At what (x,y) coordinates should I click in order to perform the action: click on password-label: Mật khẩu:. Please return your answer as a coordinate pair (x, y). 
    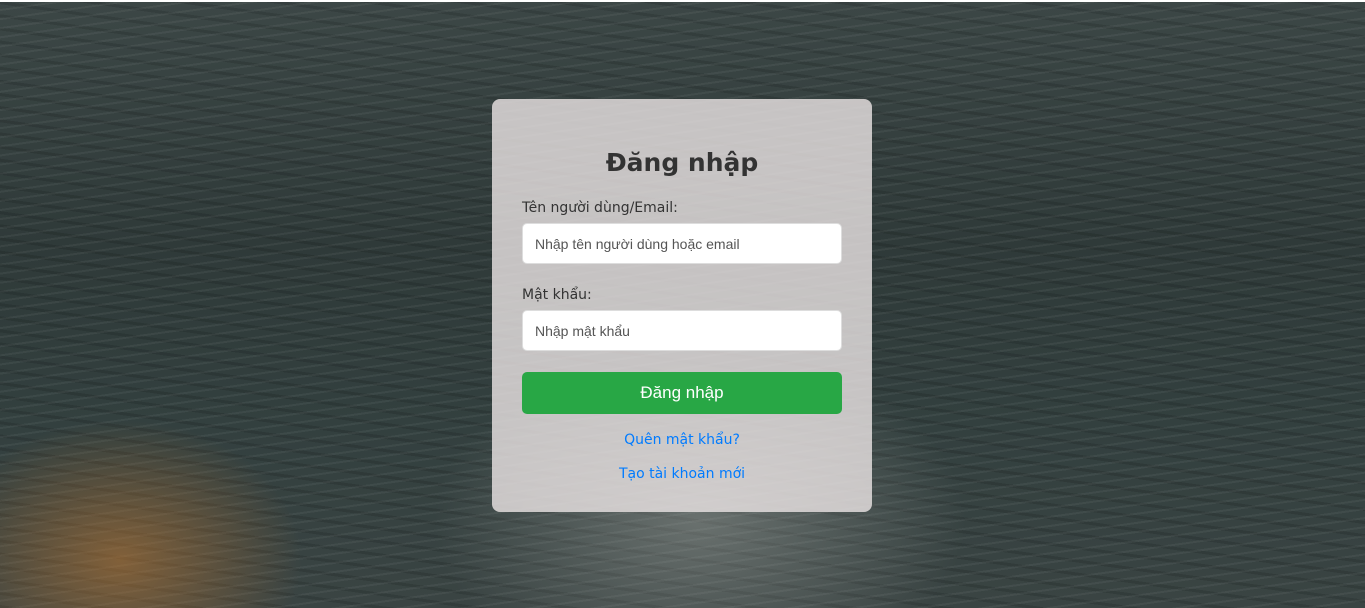
    Looking at the image, I should click on (557, 295).